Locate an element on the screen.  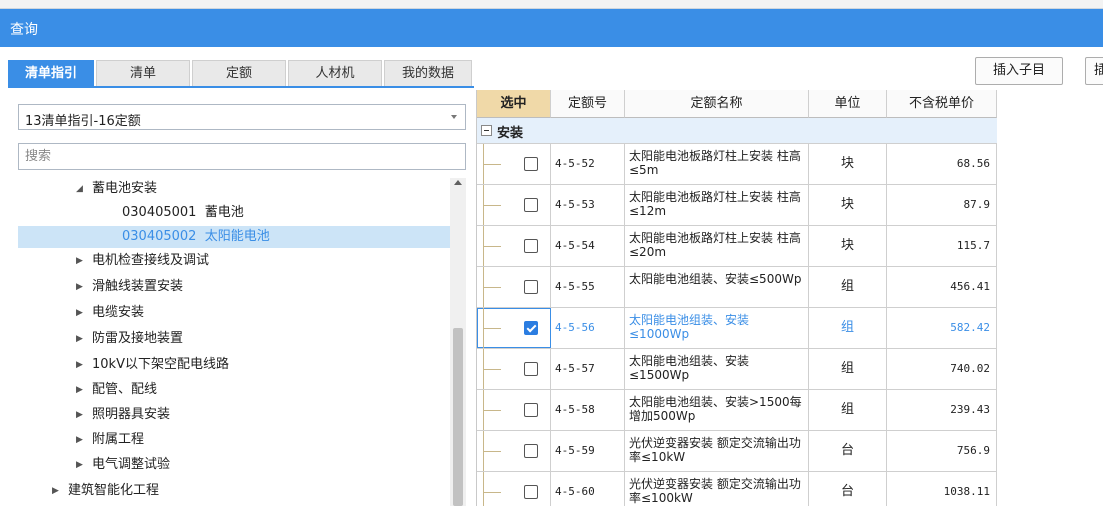
tab-bill-guide: 清单指引 is located at coordinates (51, 73).